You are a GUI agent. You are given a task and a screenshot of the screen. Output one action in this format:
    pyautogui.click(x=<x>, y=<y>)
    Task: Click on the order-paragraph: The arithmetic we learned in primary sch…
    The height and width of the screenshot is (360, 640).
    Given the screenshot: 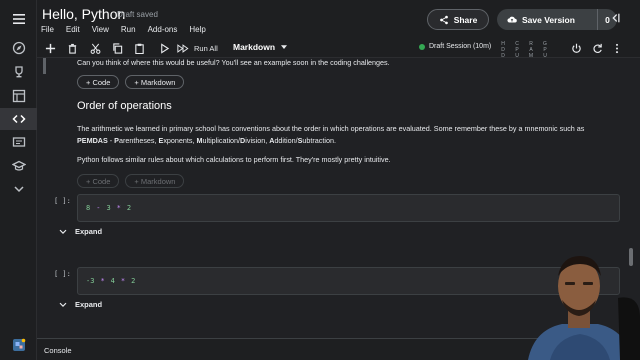 What is the action you would take?
    pyautogui.click(x=331, y=128)
    